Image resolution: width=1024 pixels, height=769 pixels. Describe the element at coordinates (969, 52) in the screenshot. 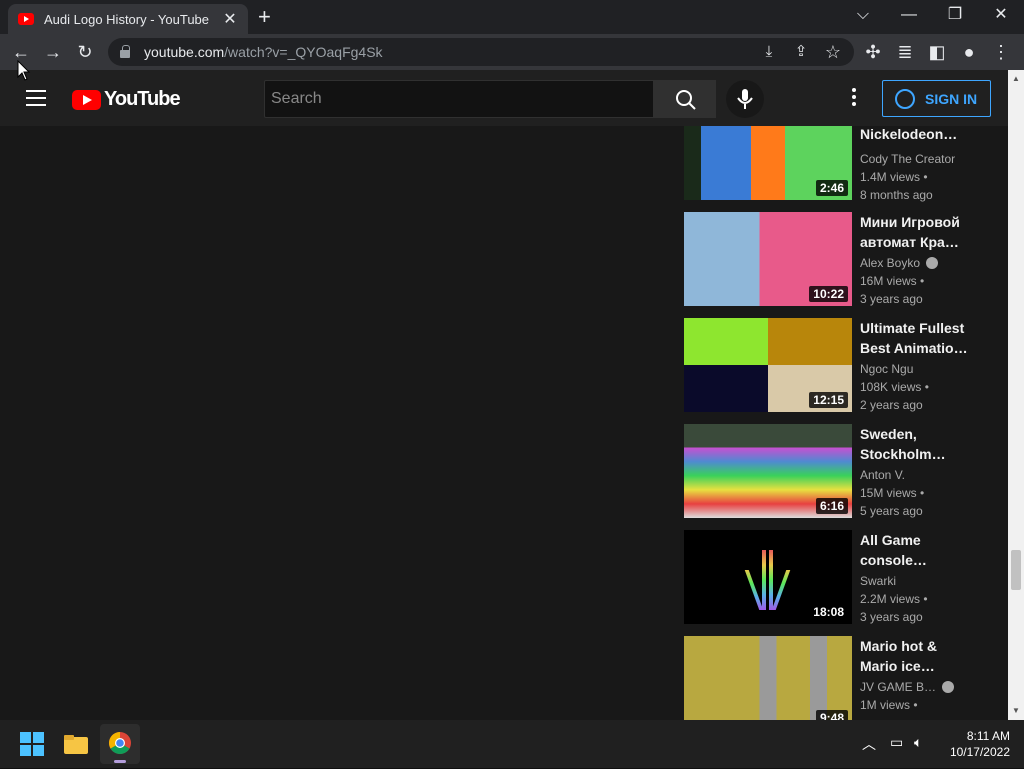

I see `profile-icon: ●` at that location.